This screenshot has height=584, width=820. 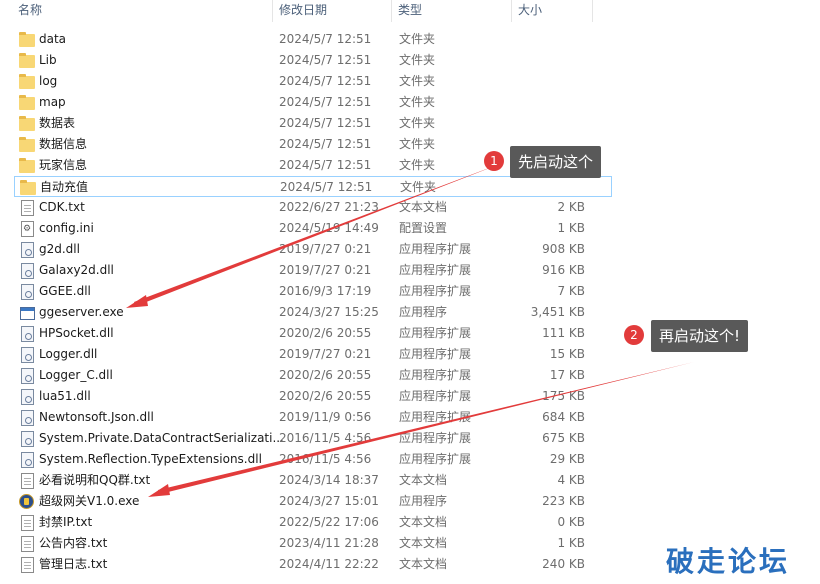 I want to click on callout-step-1: 先启动这个, so click(x=556, y=162).